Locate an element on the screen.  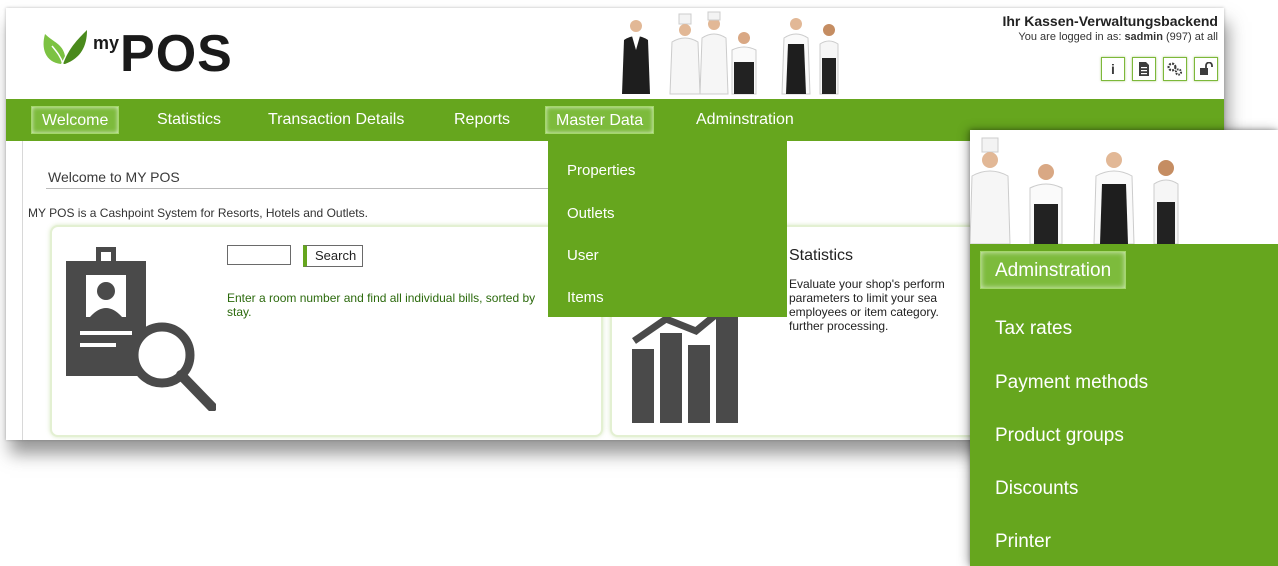
menu-item-items: Items is located at coordinates (585, 297).